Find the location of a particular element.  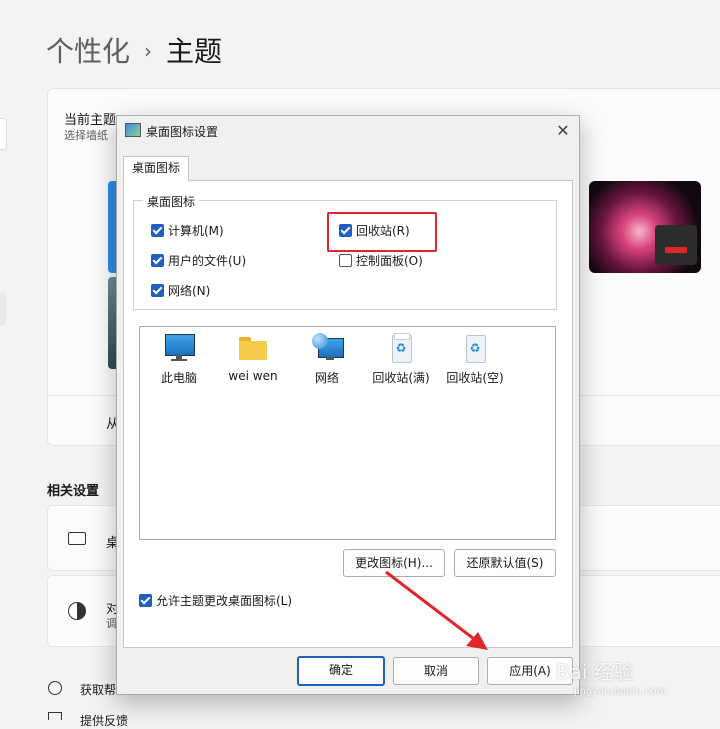

icon-label: 此电脑 is located at coordinates (178, 378).